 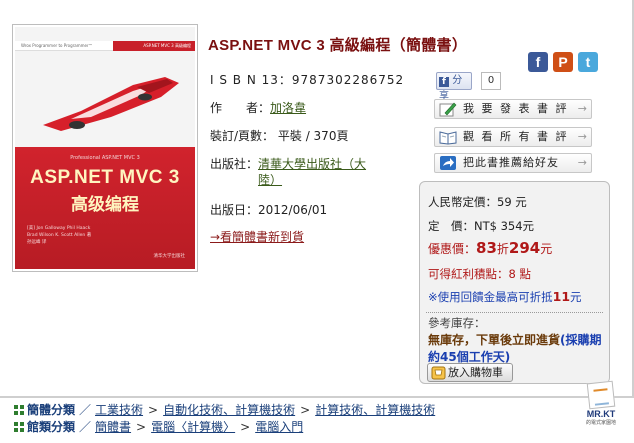 What do you see at coordinates (193, 427) in the screenshot?
I see `category-link: 電腦〈計算機〉` at bounding box center [193, 427].